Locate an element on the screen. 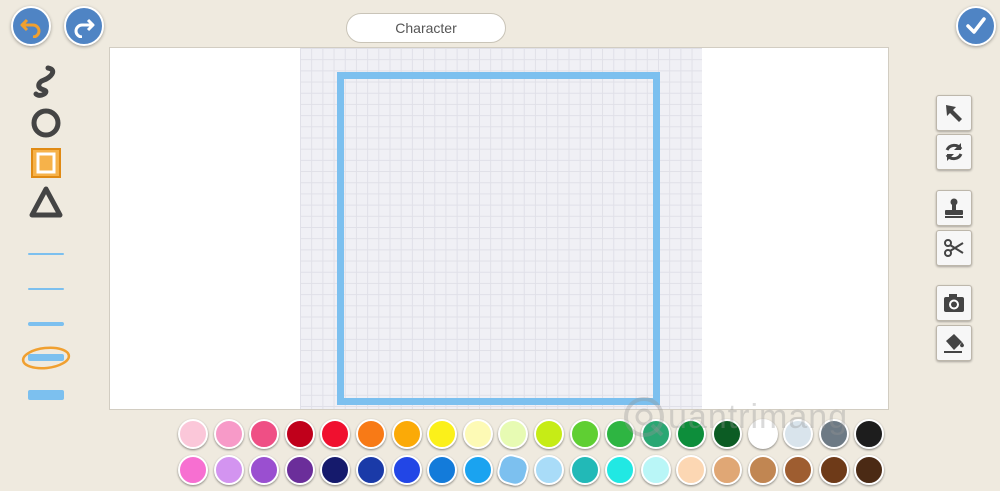 The width and height of the screenshot is (1000, 491). brush-tool is located at coordinates (46, 82).